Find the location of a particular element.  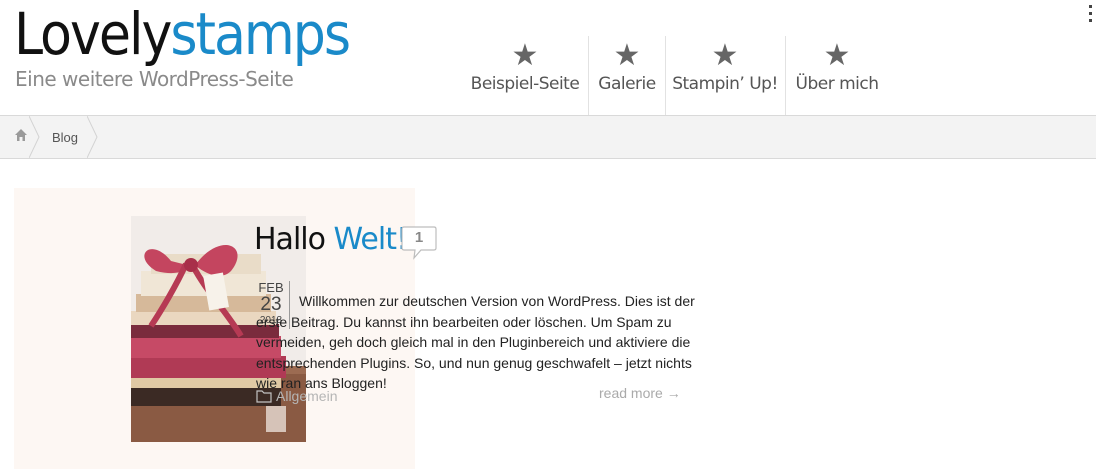

site-title-part1: Lovely is located at coordinates (93, 34).